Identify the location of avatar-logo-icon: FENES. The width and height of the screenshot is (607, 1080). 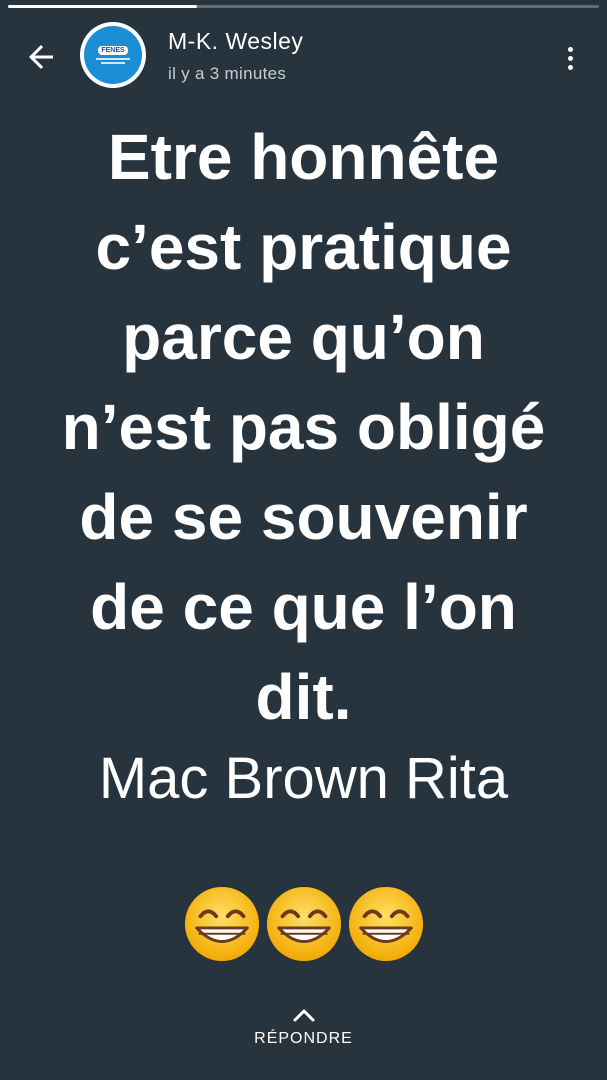
(113, 55).